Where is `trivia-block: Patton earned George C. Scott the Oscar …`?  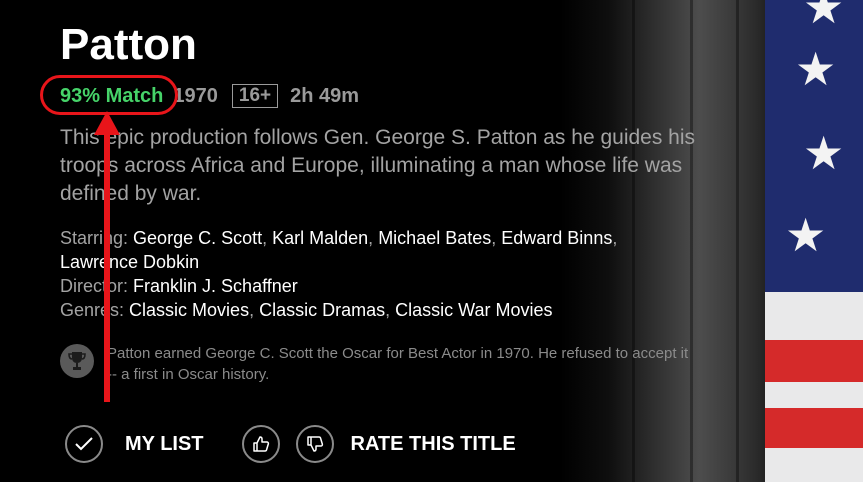 trivia-block: Patton earned George C. Scott the Oscar … is located at coordinates (378, 364).